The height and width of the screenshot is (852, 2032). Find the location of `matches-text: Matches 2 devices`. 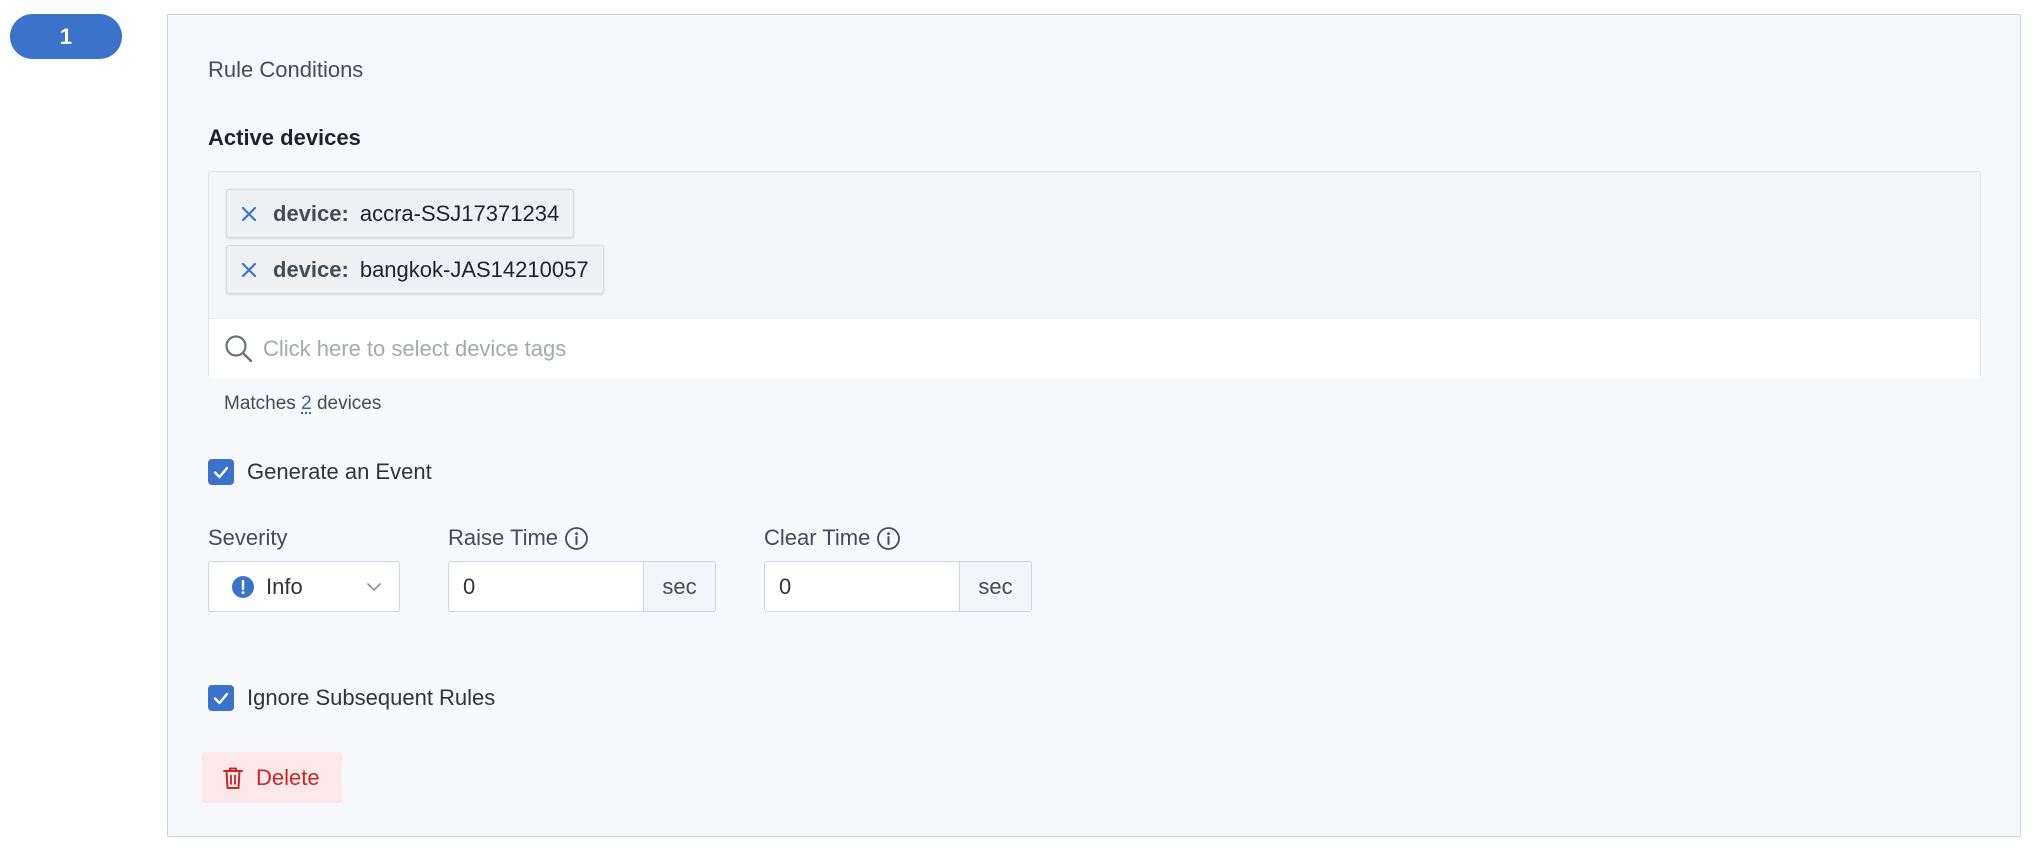

matches-text: Matches 2 devices is located at coordinates (302, 404).